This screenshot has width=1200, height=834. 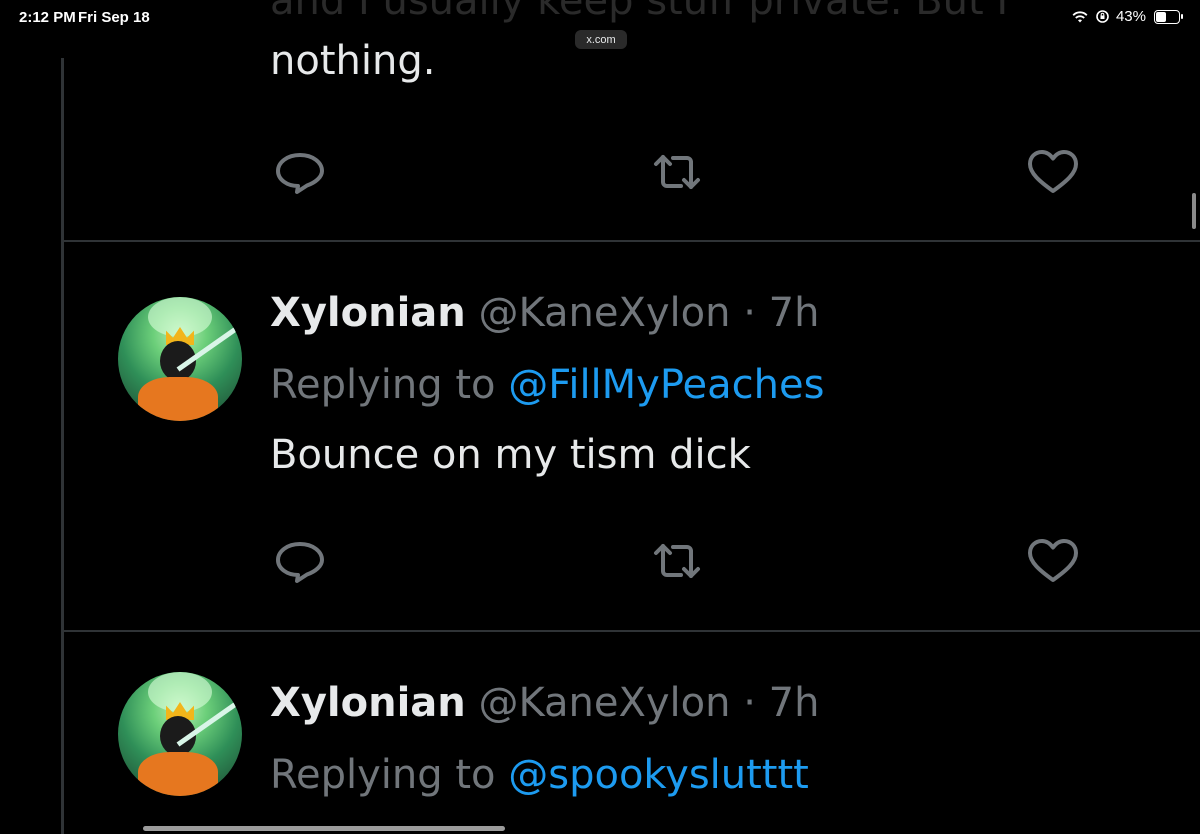 I want to click on previous-tweet-text: nothing., so click(x=353, y=61).